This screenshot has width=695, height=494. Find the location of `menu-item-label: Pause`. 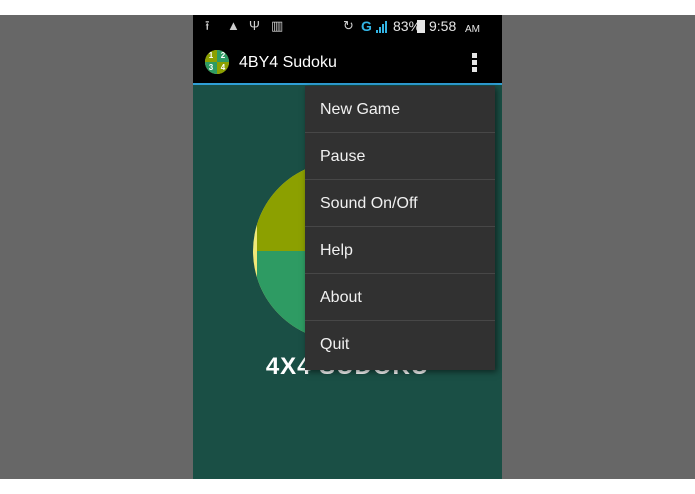

menu-item-label: Pause is located at coordinates (343, 156).